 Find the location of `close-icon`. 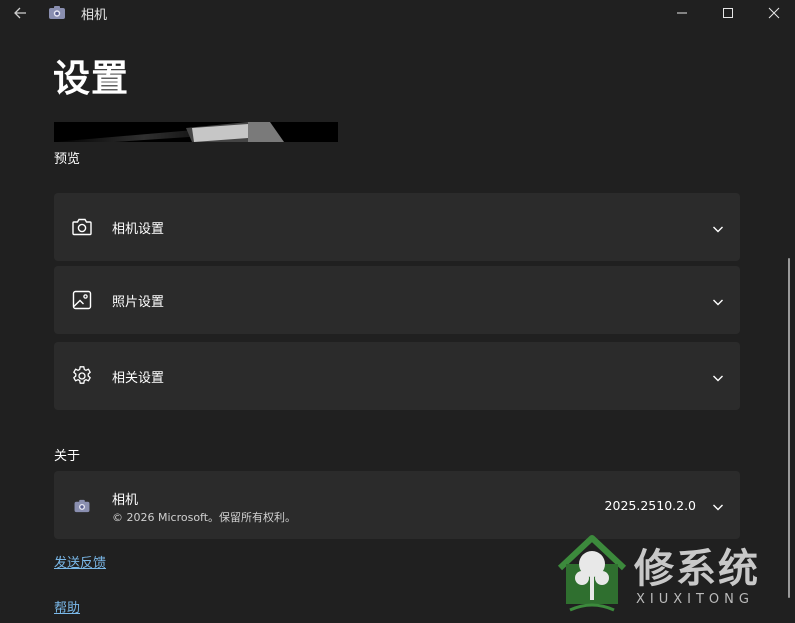

close-icon is located at coordinates (774, 13).